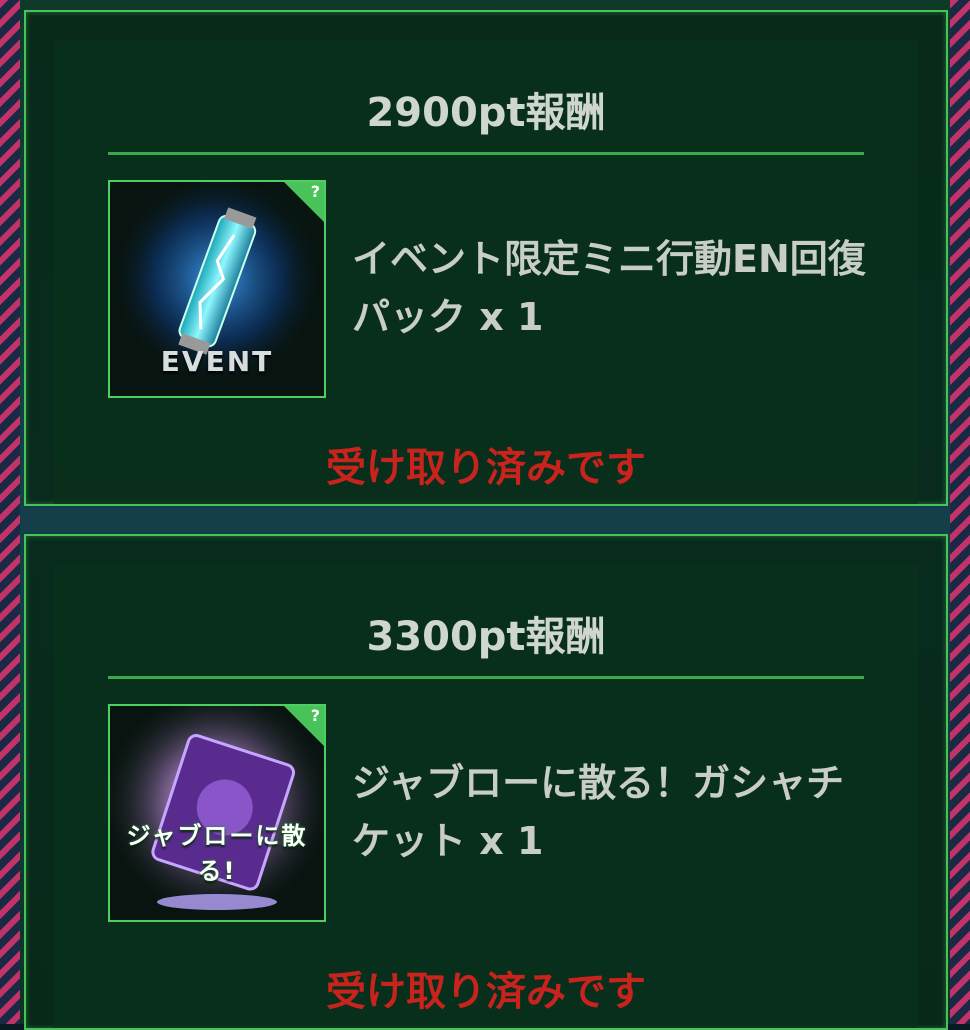 This screenshot has height=1030, width=970. What do you see at coordinates (486, 113) in the screenshot?
I see `reward-title: 2900pt報酬` at bounding box center [486, 113].